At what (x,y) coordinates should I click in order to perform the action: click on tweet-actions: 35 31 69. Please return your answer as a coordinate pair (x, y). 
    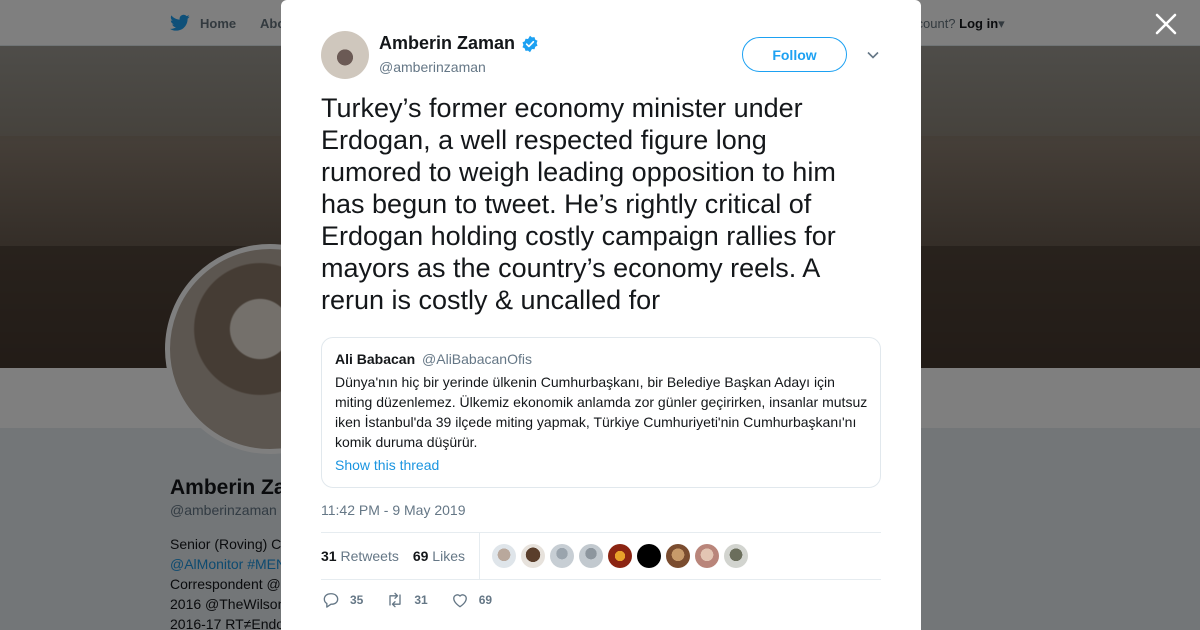
    Looking at the image, I should click on (417, 600).